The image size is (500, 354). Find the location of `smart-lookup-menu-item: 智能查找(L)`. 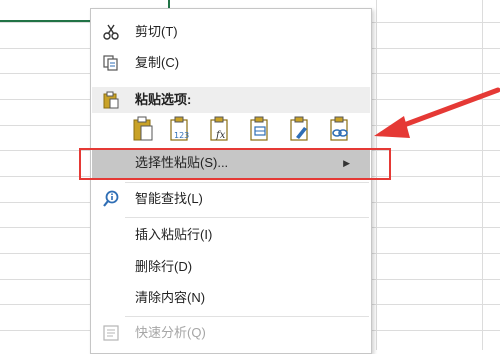

smart-lookup-menu-item: 智能查找(L) is located at coordinates (231, 199).